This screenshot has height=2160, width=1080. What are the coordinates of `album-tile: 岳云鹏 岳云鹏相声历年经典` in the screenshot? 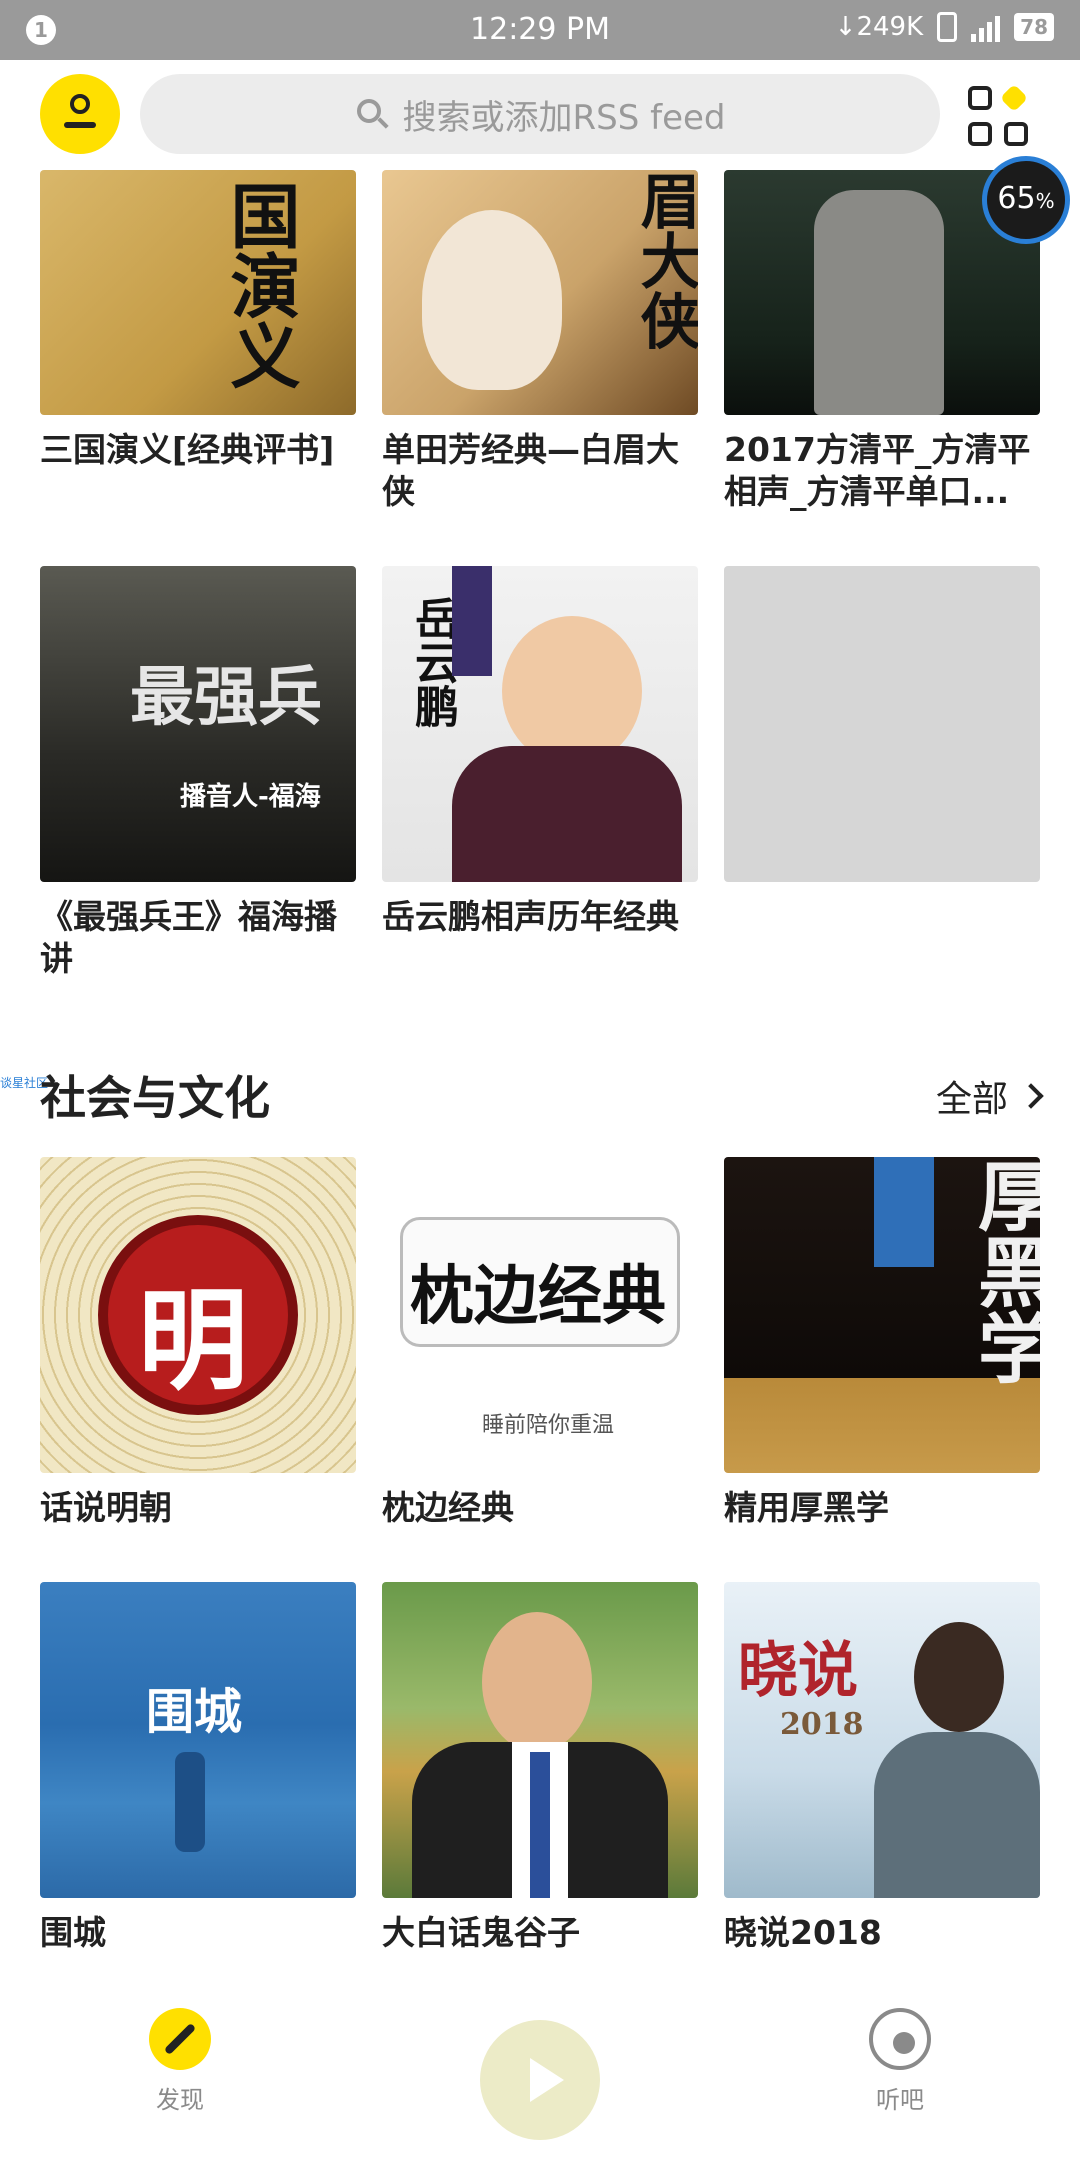 It's located at (540, 752).